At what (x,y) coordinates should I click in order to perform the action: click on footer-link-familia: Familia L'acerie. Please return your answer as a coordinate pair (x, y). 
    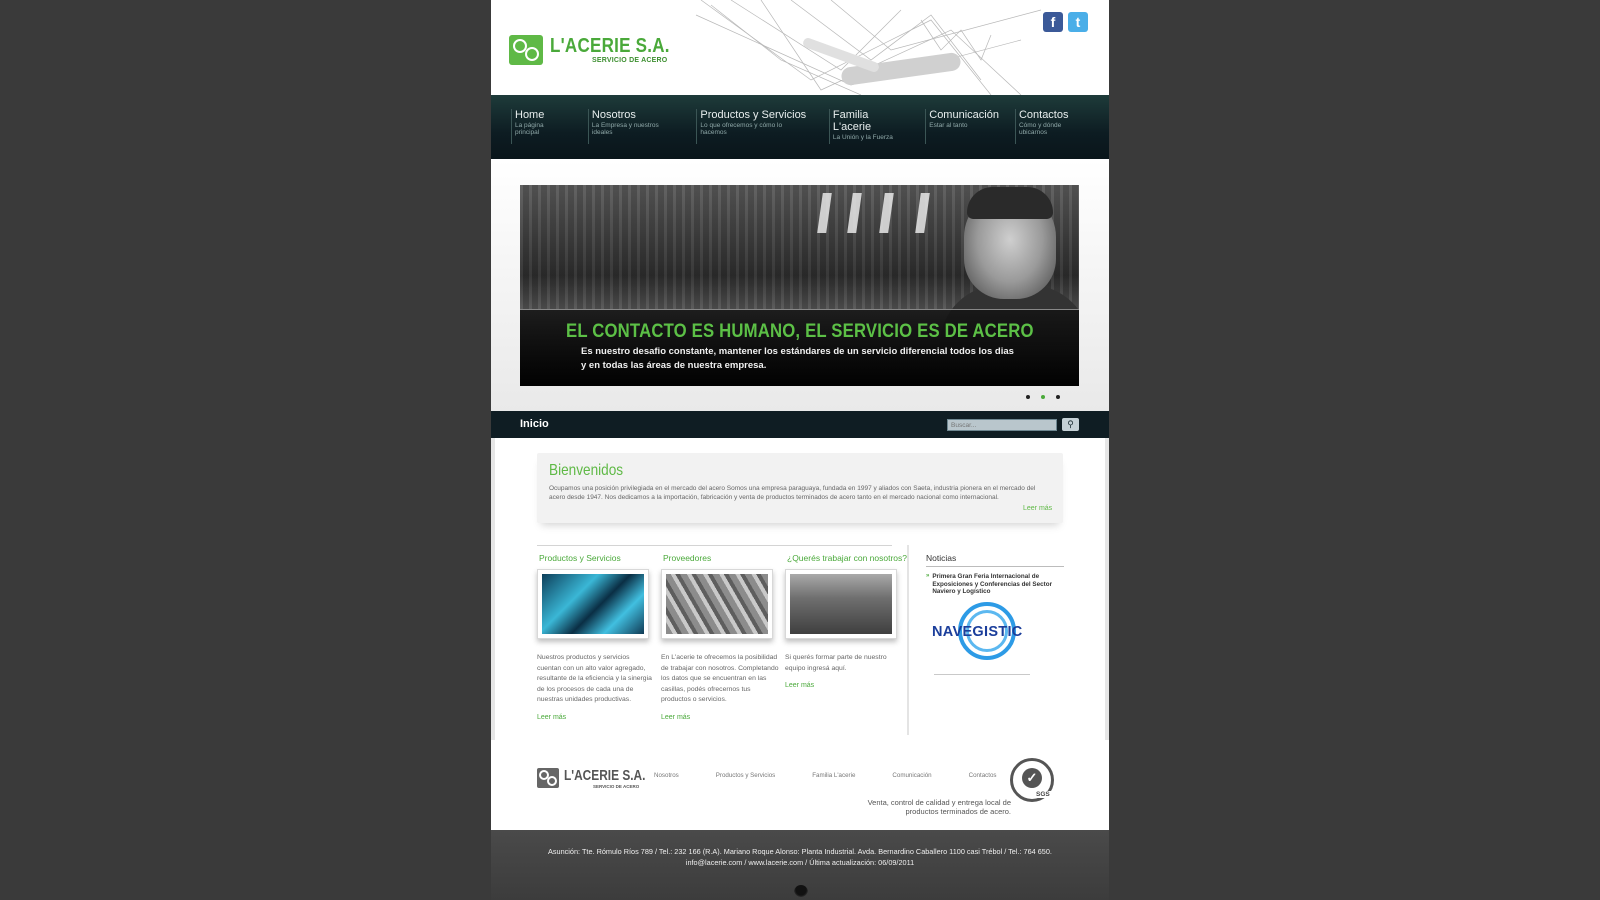
    Looking at the image, I should click on (833, 775).